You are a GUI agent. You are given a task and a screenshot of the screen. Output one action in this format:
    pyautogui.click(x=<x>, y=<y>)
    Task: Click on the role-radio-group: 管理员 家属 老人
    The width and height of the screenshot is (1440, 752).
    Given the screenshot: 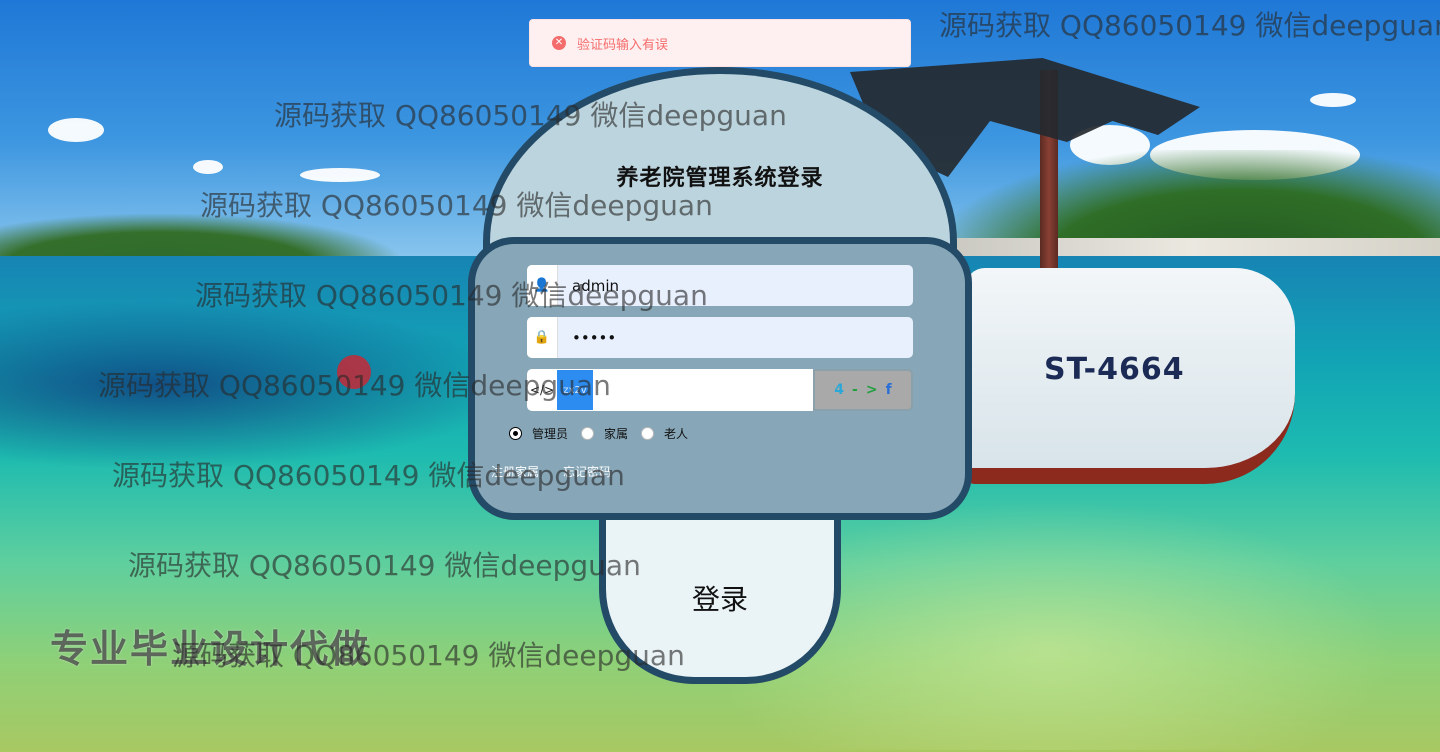 What is the action you would take?
    pyautogui.click(x=605, y=433)
    